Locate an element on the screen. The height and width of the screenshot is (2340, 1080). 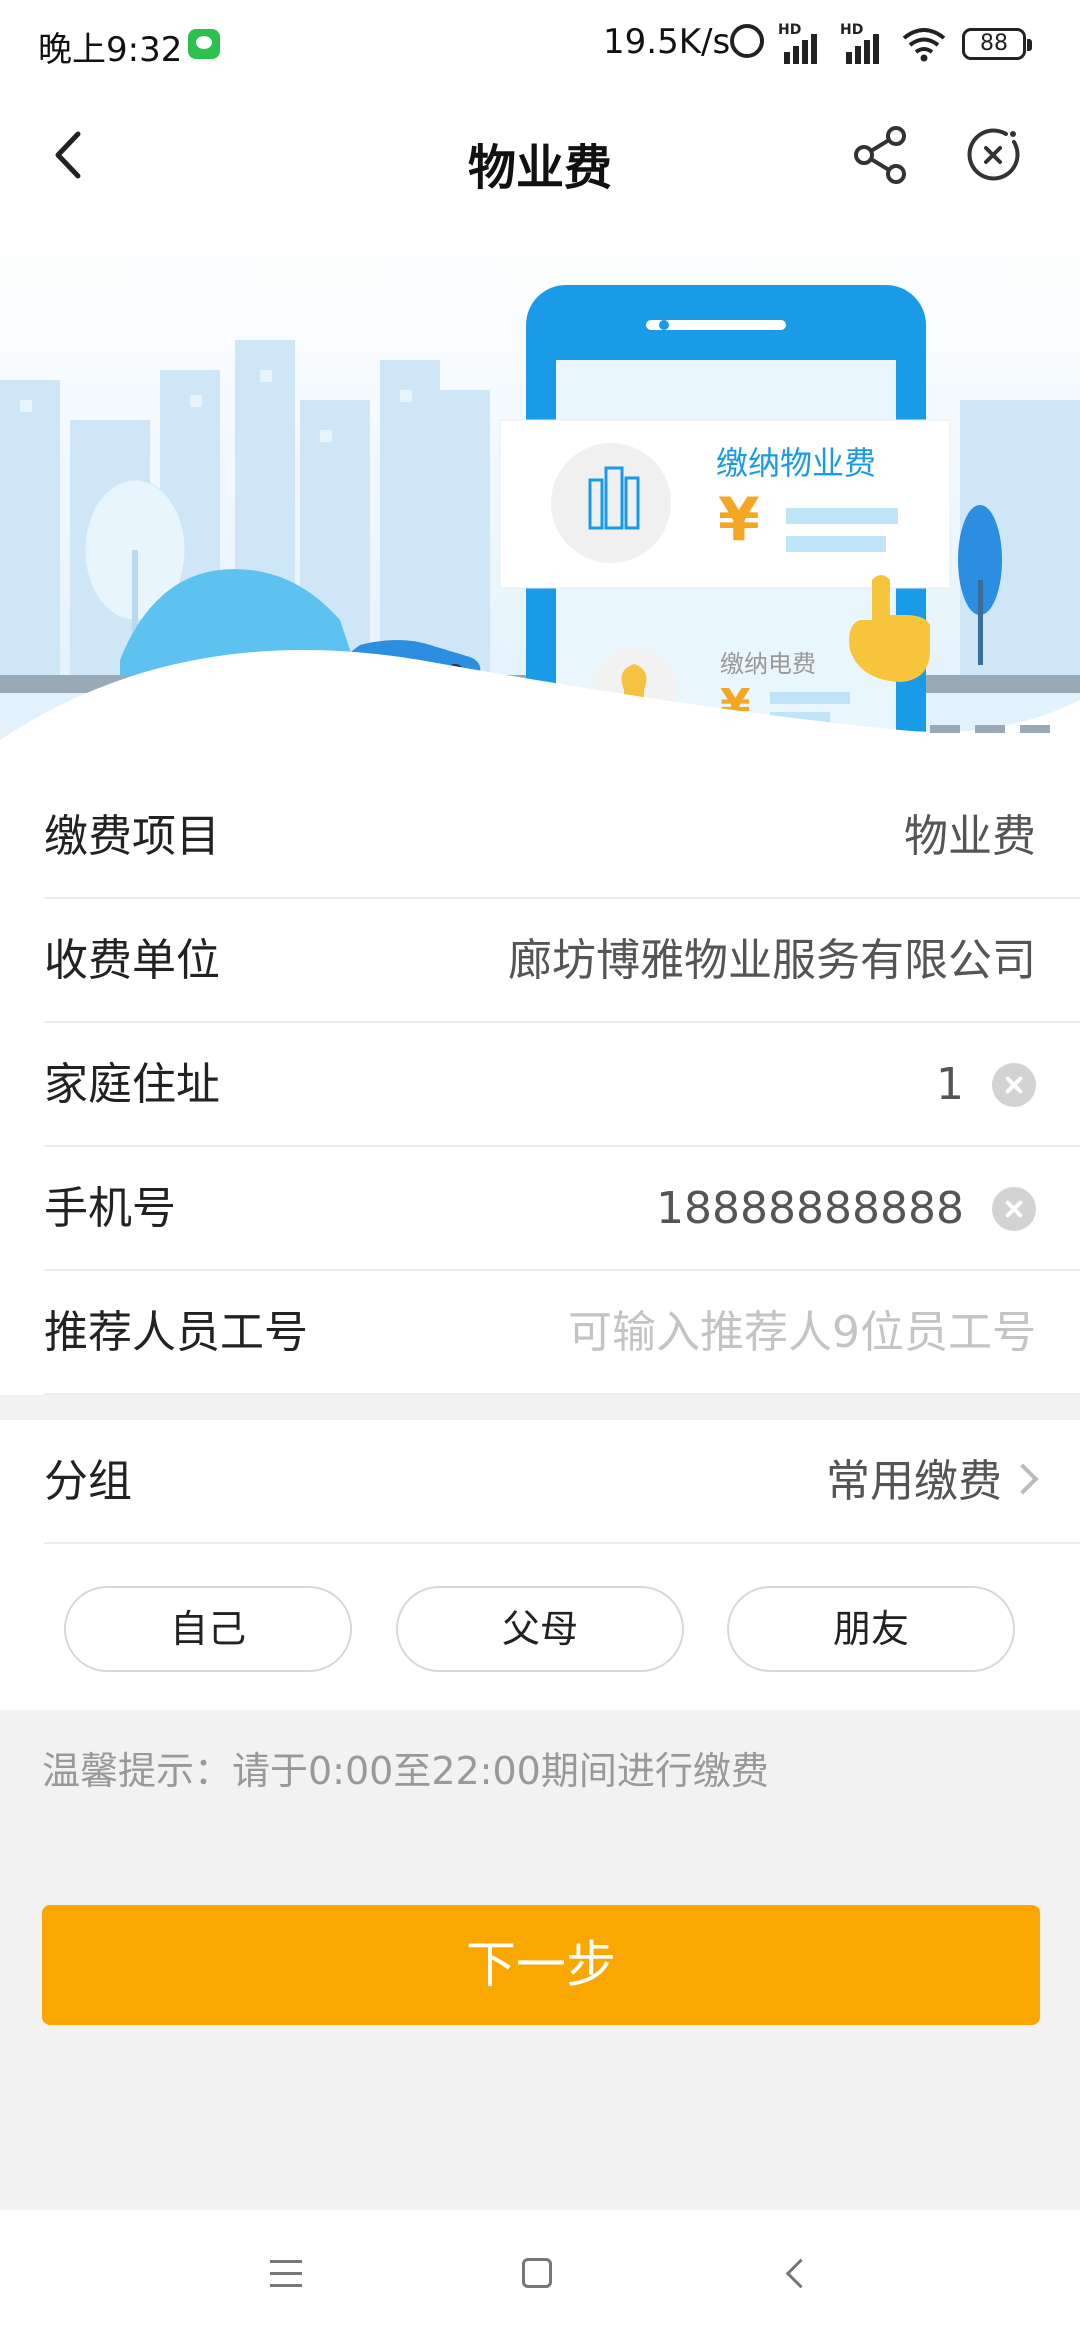
system-nav-bar is located at coordinates (540, 2275).